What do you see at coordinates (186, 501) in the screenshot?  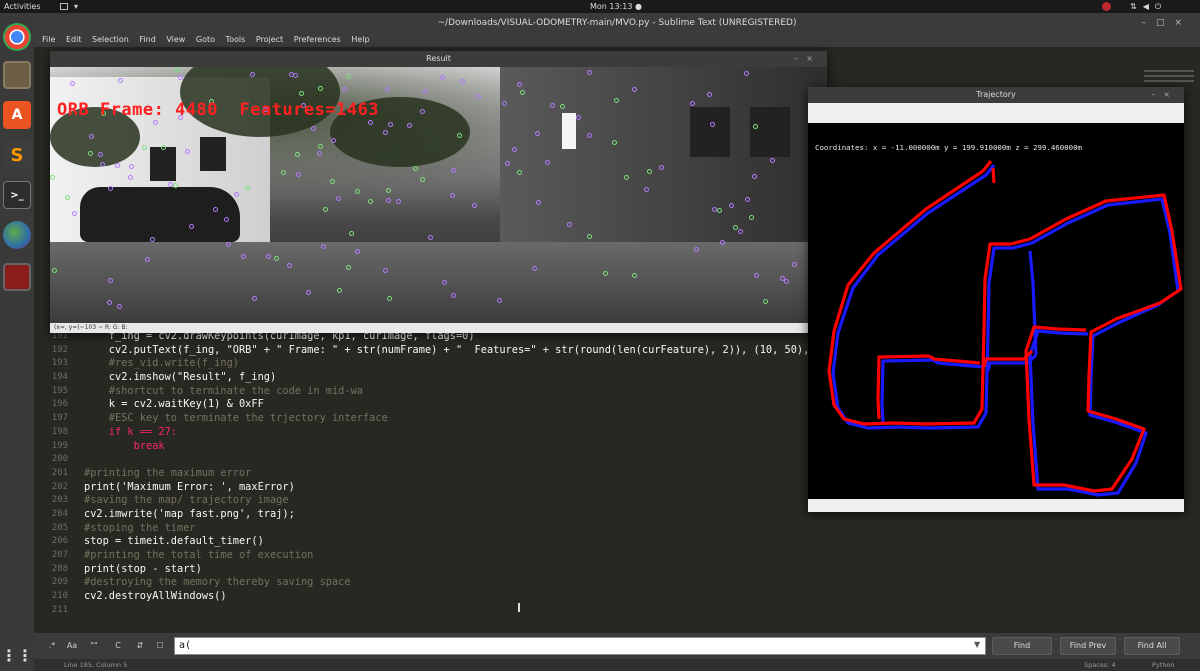 I see `code-text: #saving the map/ trajectory image` at bounding box center [186, 501].